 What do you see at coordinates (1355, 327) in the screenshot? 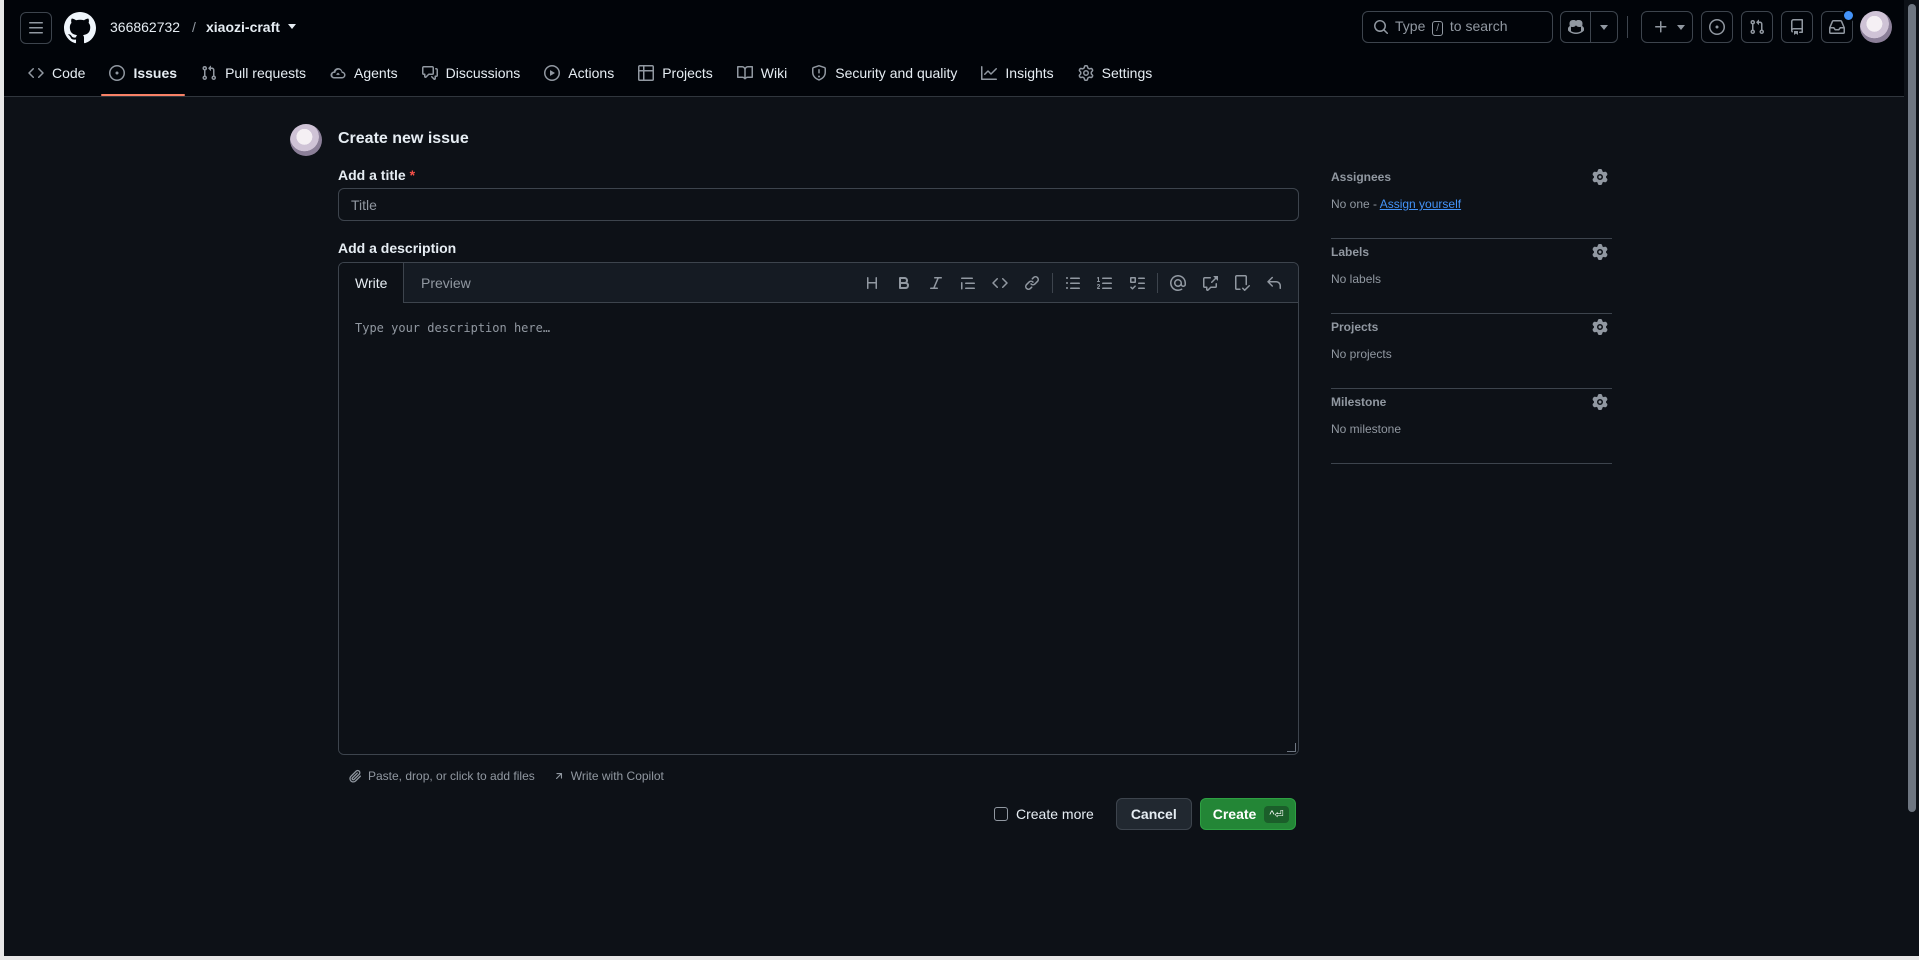
I see `projects-title: Projects` at bounding box center [1355, 327].